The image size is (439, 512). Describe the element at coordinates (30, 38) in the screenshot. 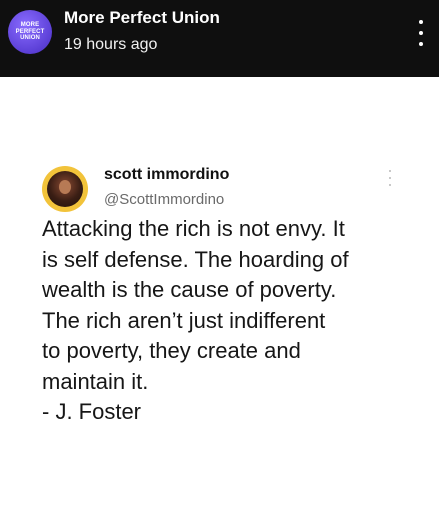

I see `avatar-text-line: UNION` at that location.